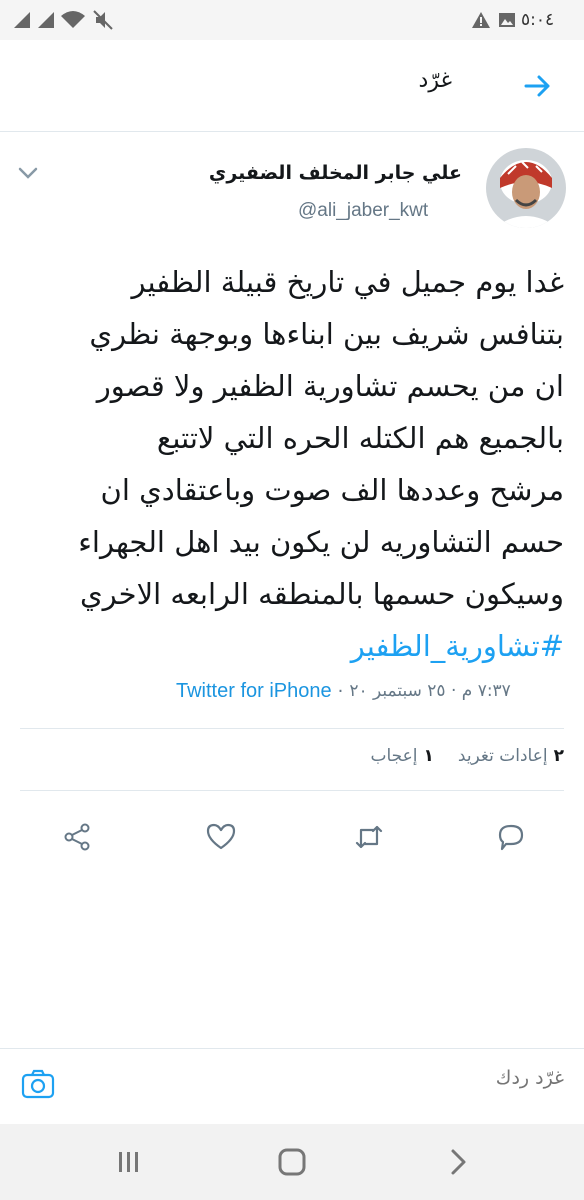 This screenshot has width=584, height=1200. Describe the element at coordinates (292, 86) in the screenshot. I see `header: غرّد` at that location.